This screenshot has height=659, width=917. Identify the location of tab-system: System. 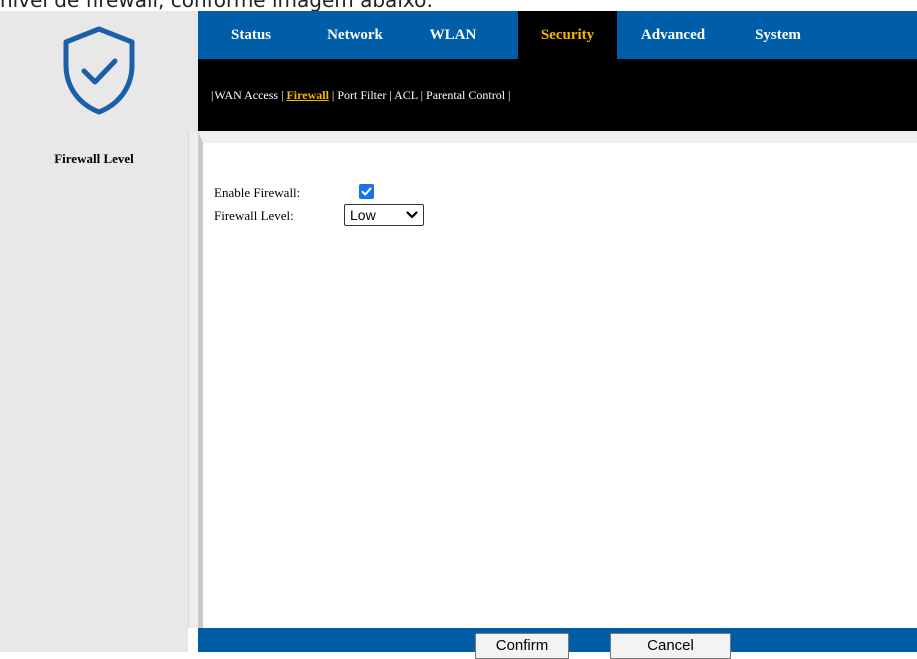
(778, 35).